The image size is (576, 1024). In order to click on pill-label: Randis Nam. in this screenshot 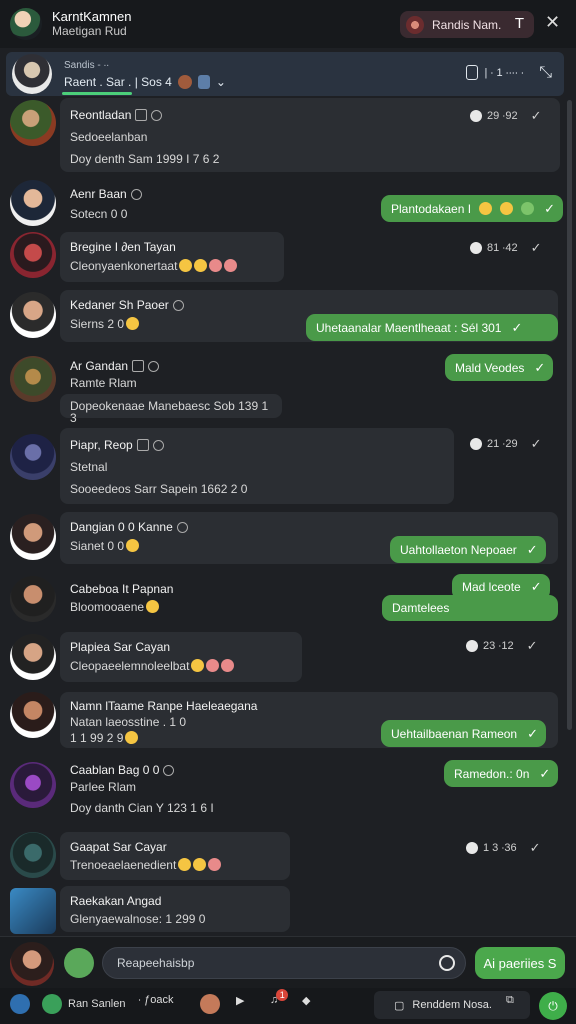, I will do `click(467, 24)`.